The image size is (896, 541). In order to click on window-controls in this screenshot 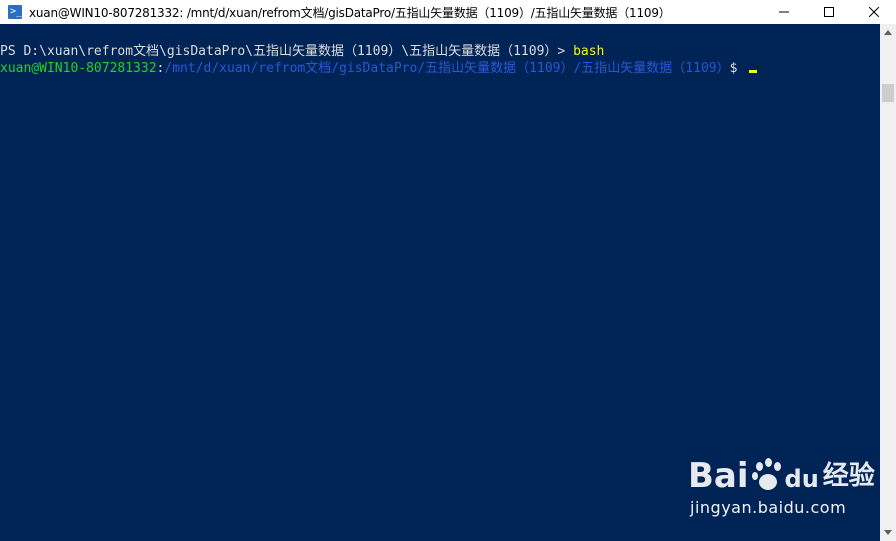, I will do `click(828, 12)`.